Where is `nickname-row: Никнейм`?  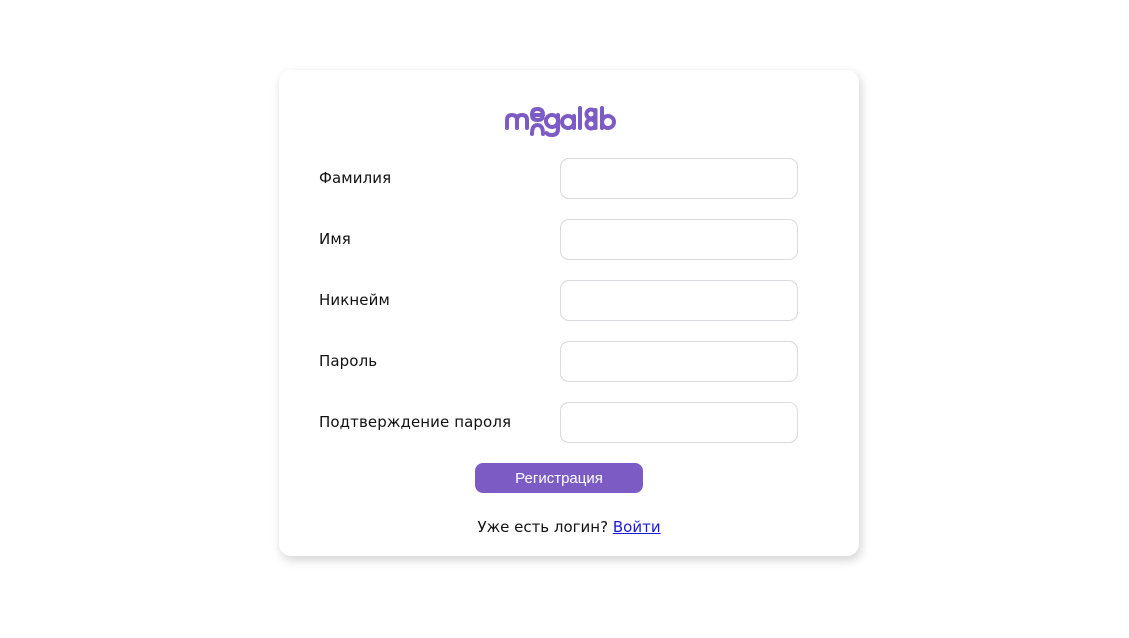
nickname-row: Никнейм is located at coordinates (559, 300).